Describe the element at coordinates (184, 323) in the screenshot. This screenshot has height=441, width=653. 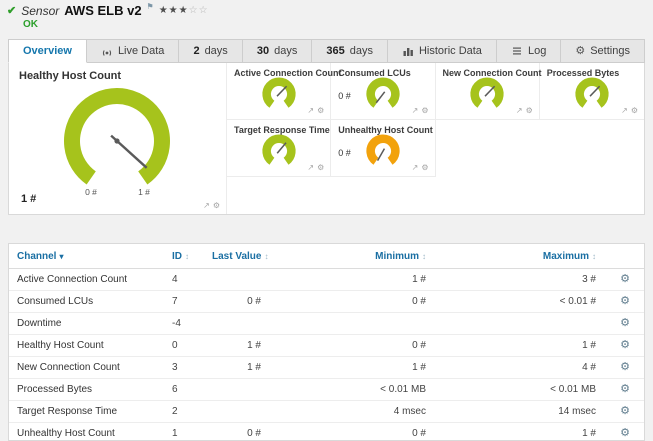
I see `channel-id: -4` at that location.